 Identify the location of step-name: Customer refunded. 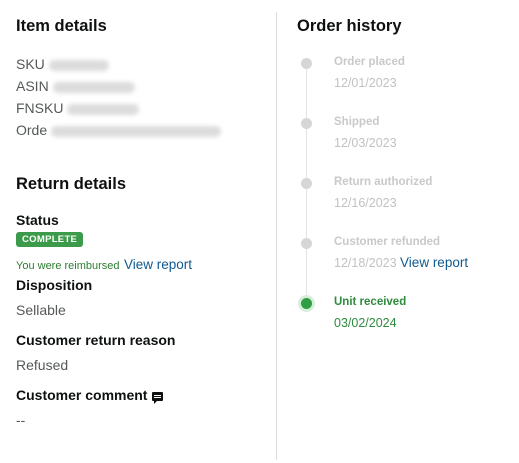
(387, 242).